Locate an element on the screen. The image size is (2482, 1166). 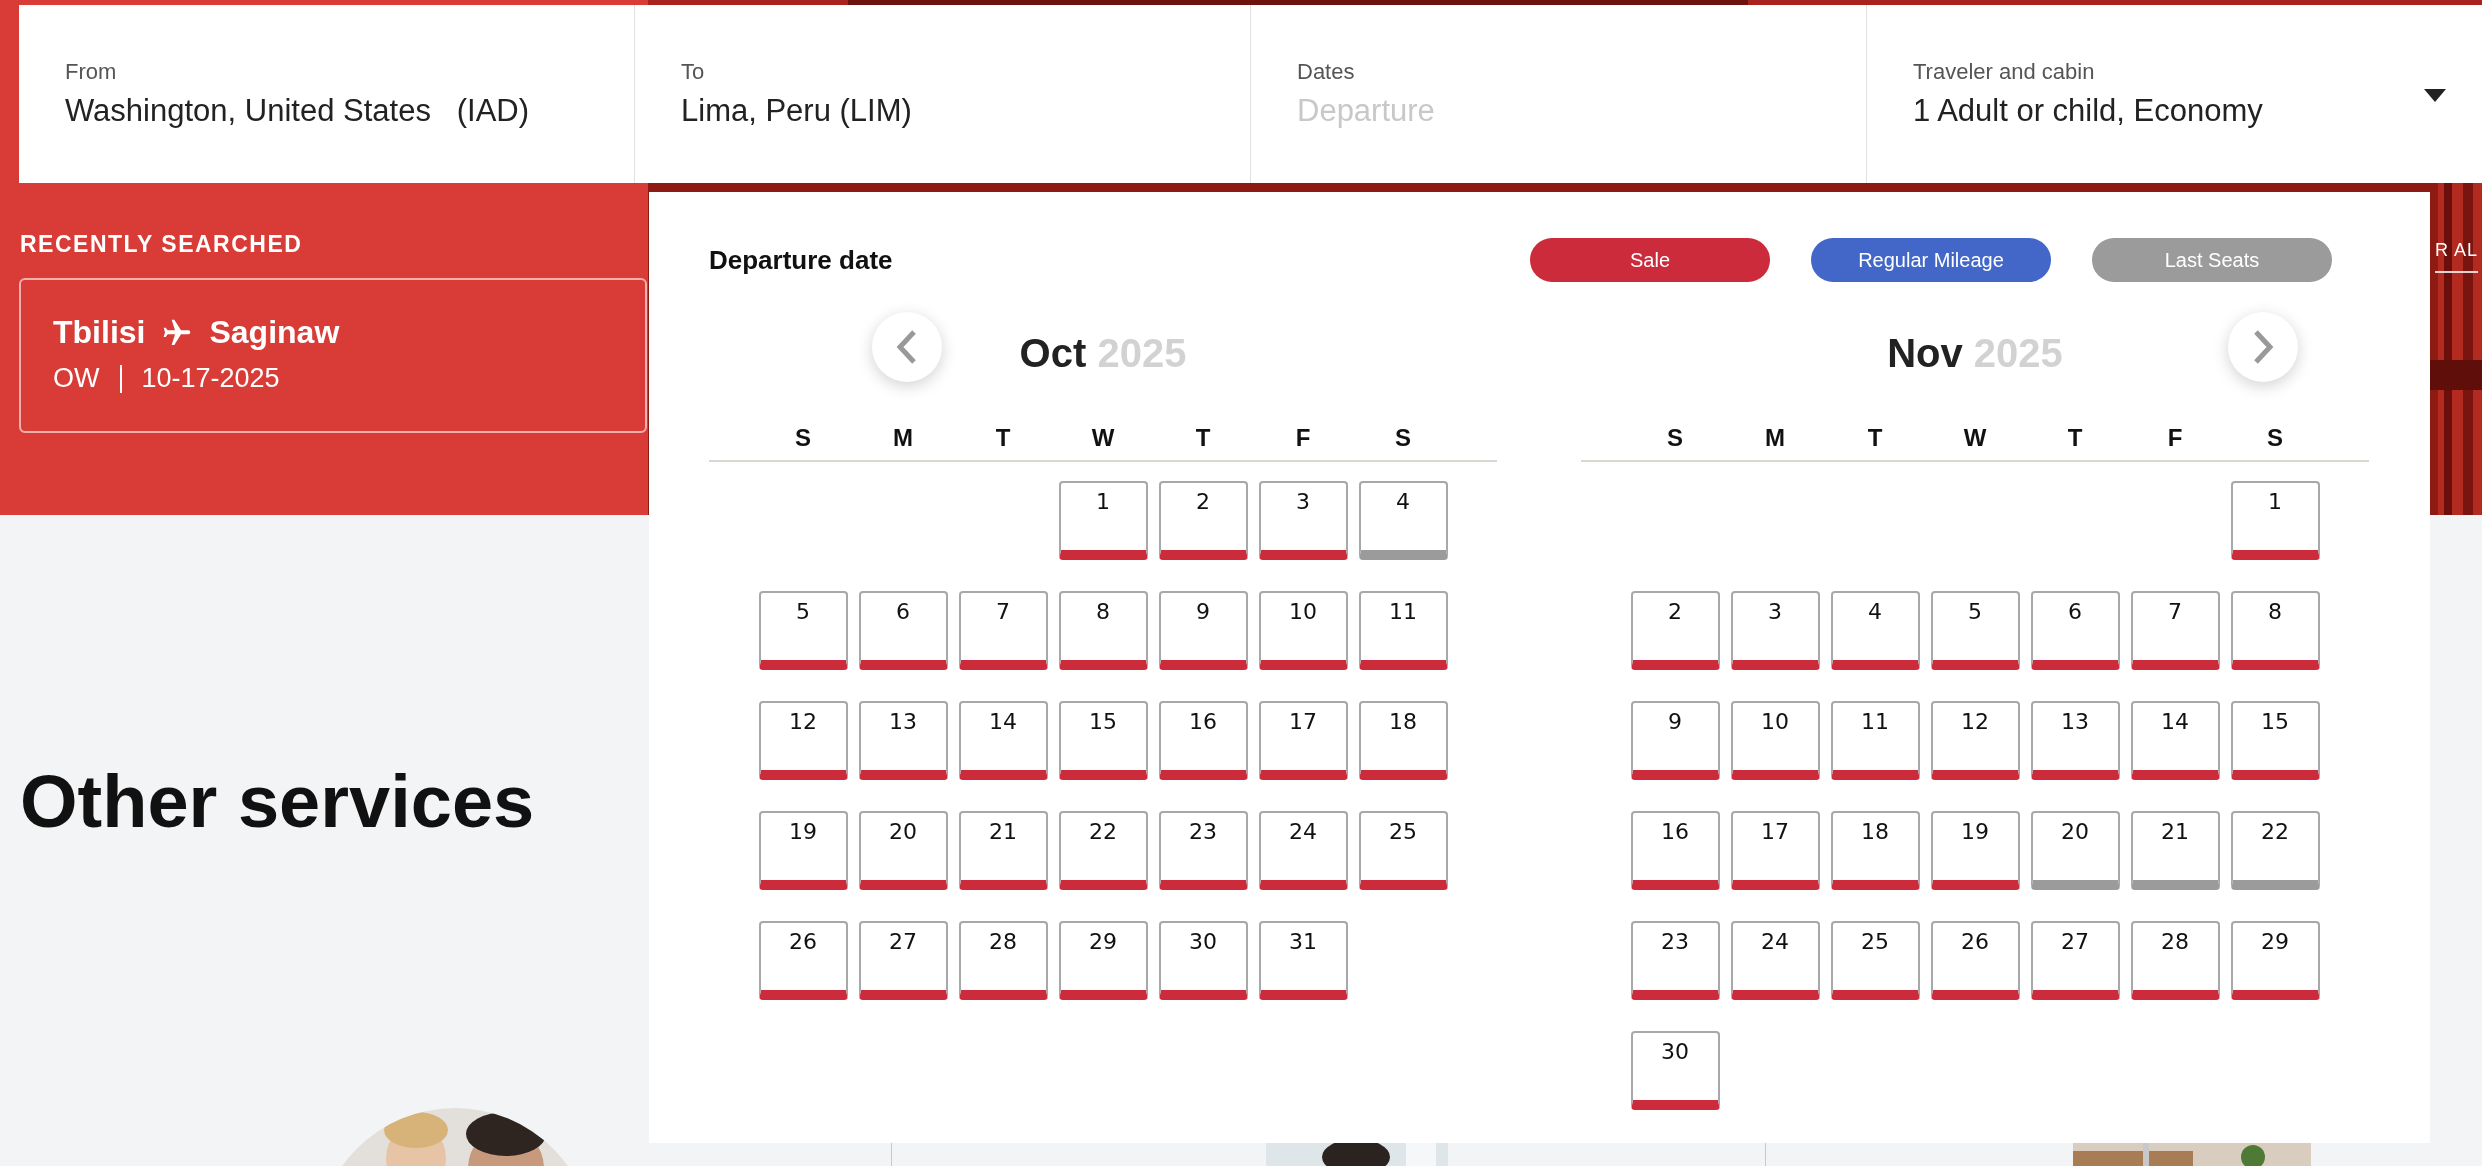
field-label: Dates is located at coordinates (1326, 72).